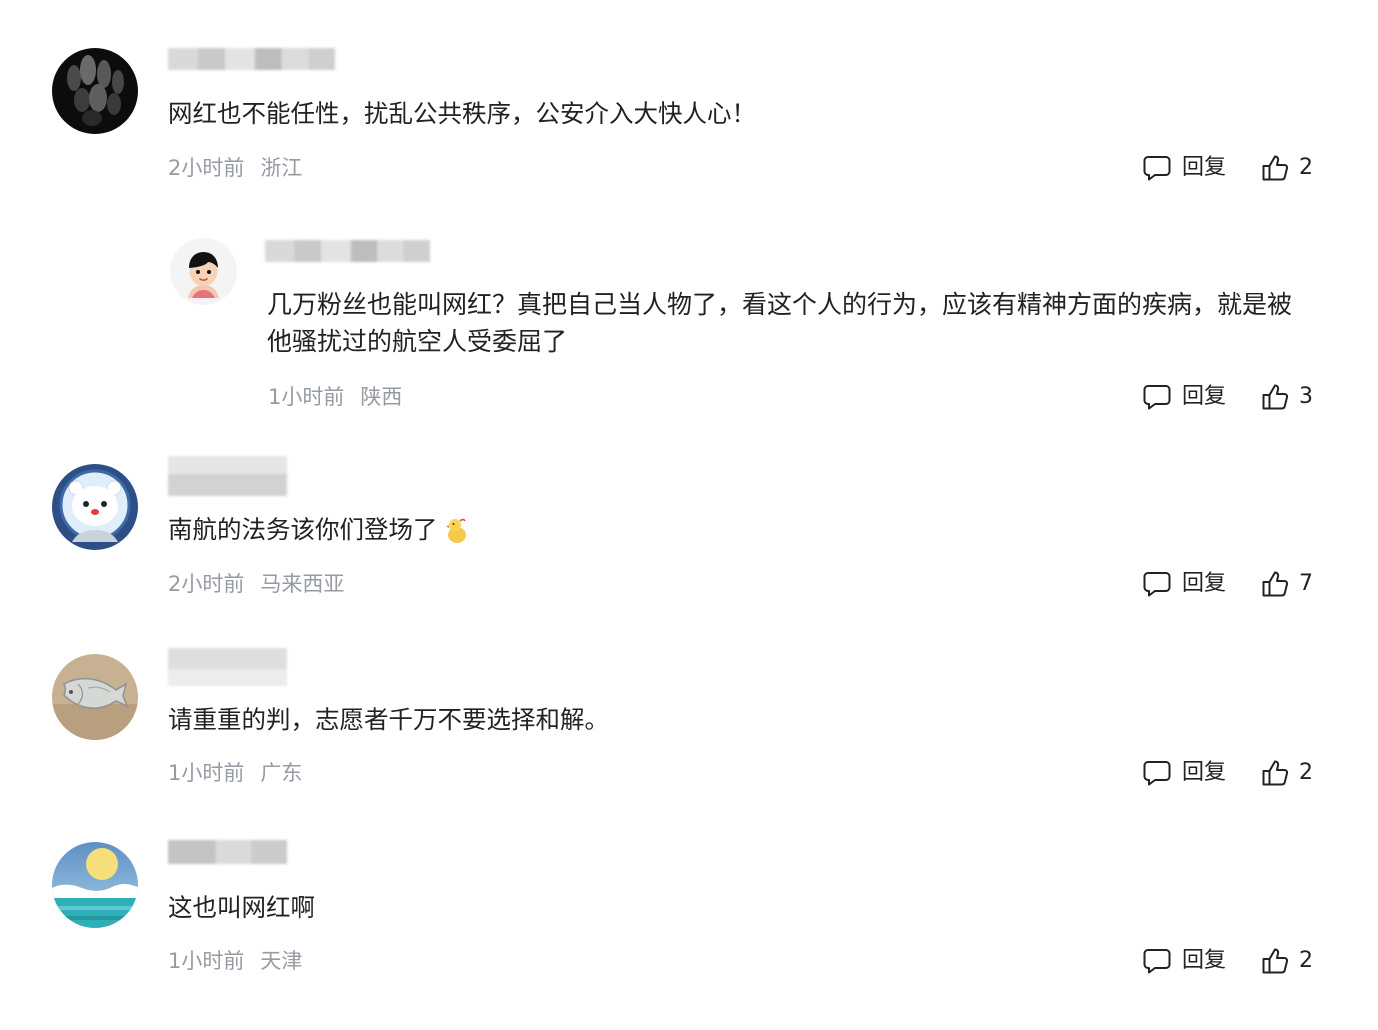 The height and width of the screenshot is (1030, 1378). Describe the element at coordinates (689, 723) in the screenshot. I see `comment-item: 请重重的判，志愿者千万不要选择和解。 1小时前 广东 回复 2` at that location.